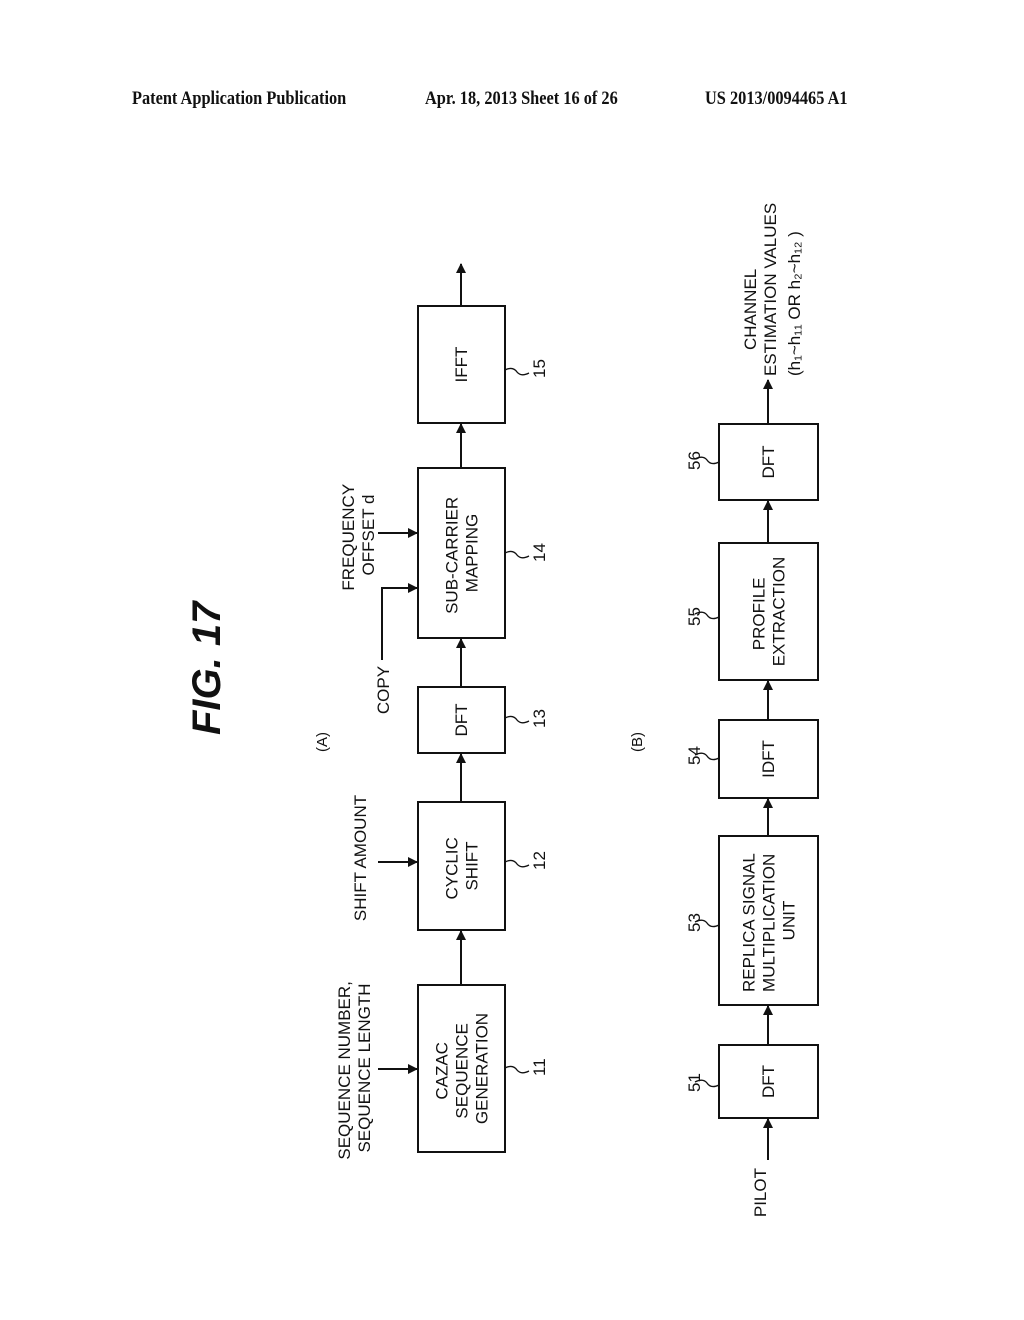 The width and height of the screenshot is (1024, 1320). Describe the element at coordinates (752, 1081) in the screenshot. I see `block-dft-51: DFT 51` at that location.